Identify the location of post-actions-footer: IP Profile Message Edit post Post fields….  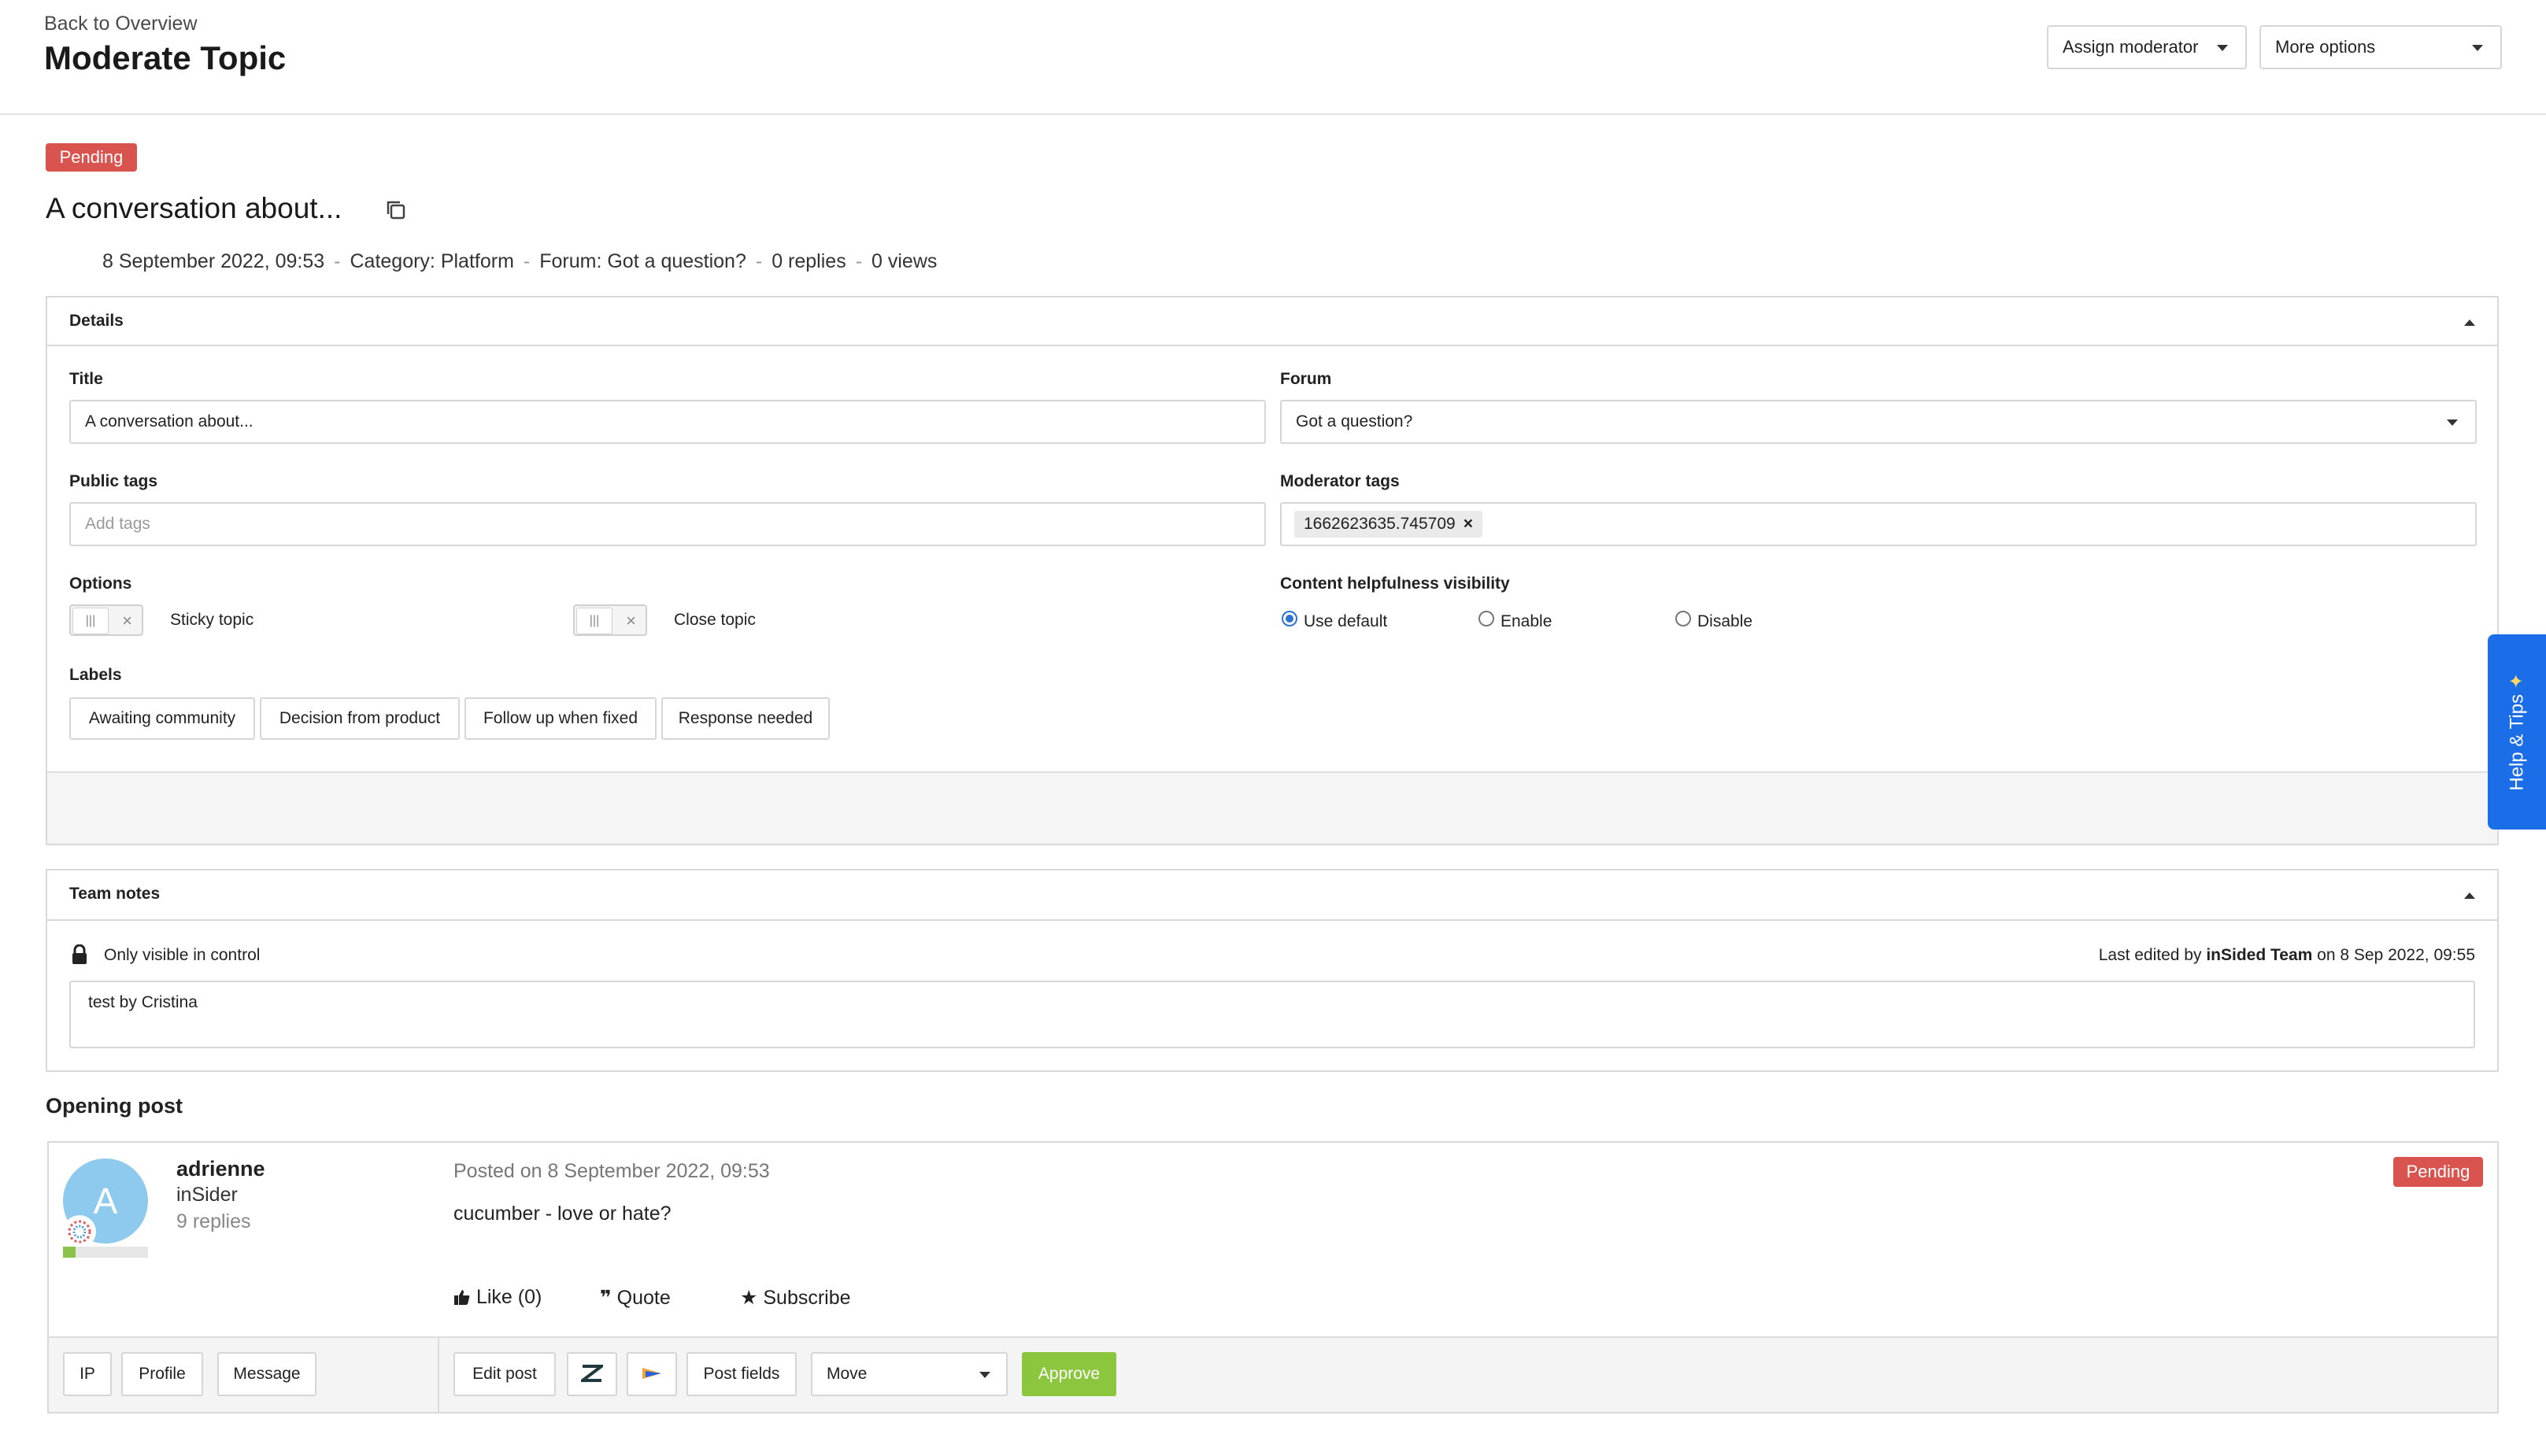
(1273, 1375).